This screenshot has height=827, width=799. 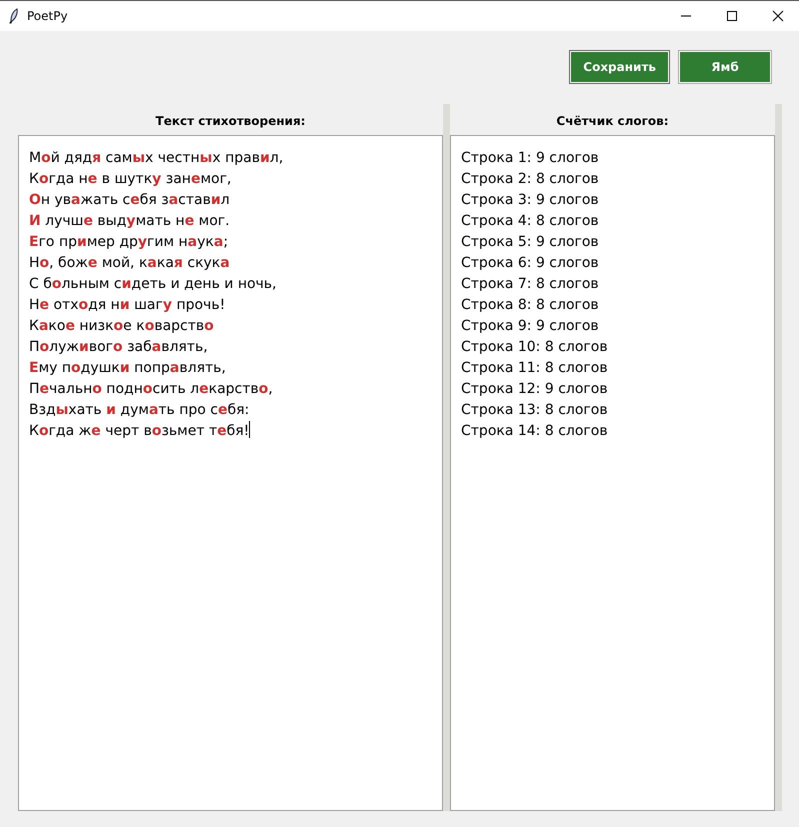 I want to click on poem-line: Его пример другим наука;, so click(x=128, y=242).